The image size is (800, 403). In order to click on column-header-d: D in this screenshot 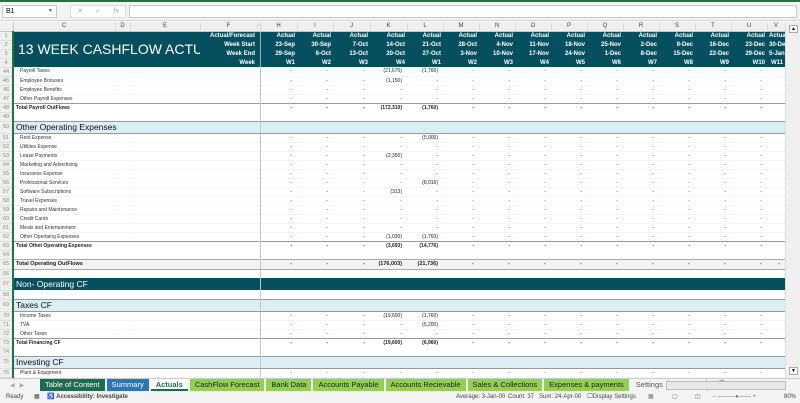, I will do `click(123, 27)`.